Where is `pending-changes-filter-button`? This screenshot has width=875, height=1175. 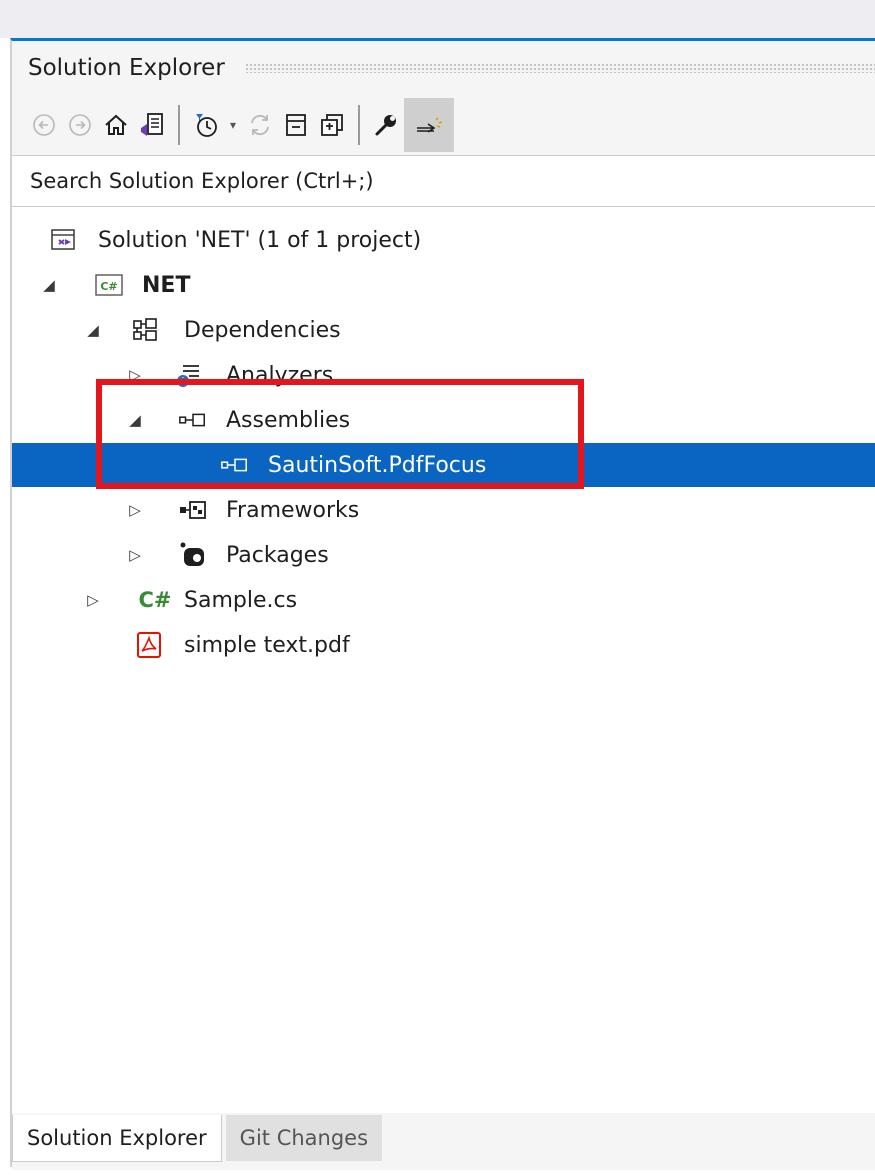 pending-changes-filter-button is located at coordinates (206, 125).